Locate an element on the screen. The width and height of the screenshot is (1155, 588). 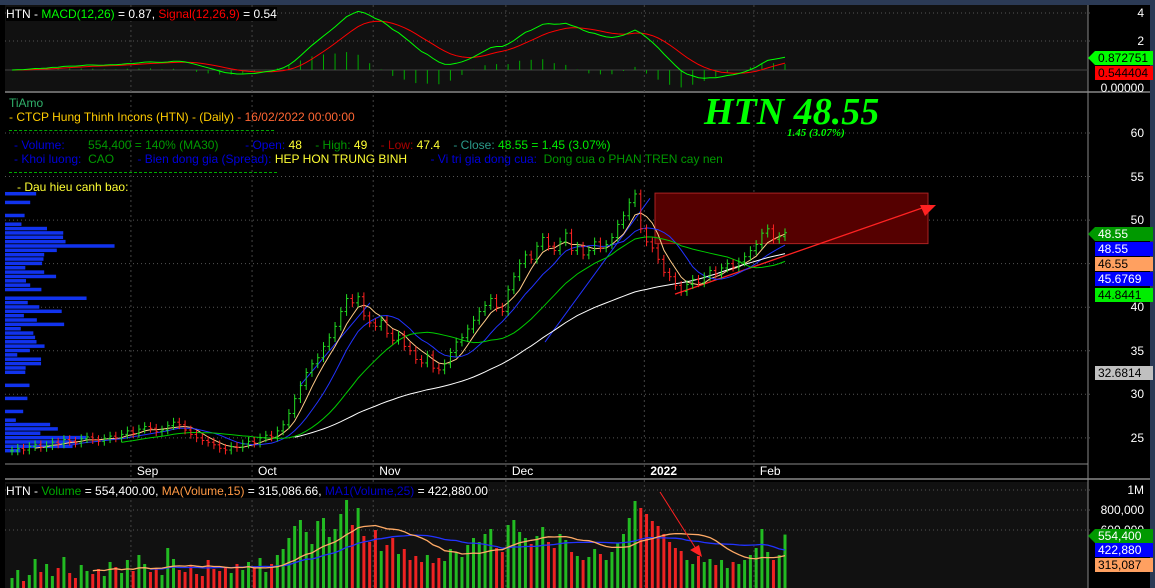
macd-value-tag: 0.872751 is located at coordinates (1124, 58).